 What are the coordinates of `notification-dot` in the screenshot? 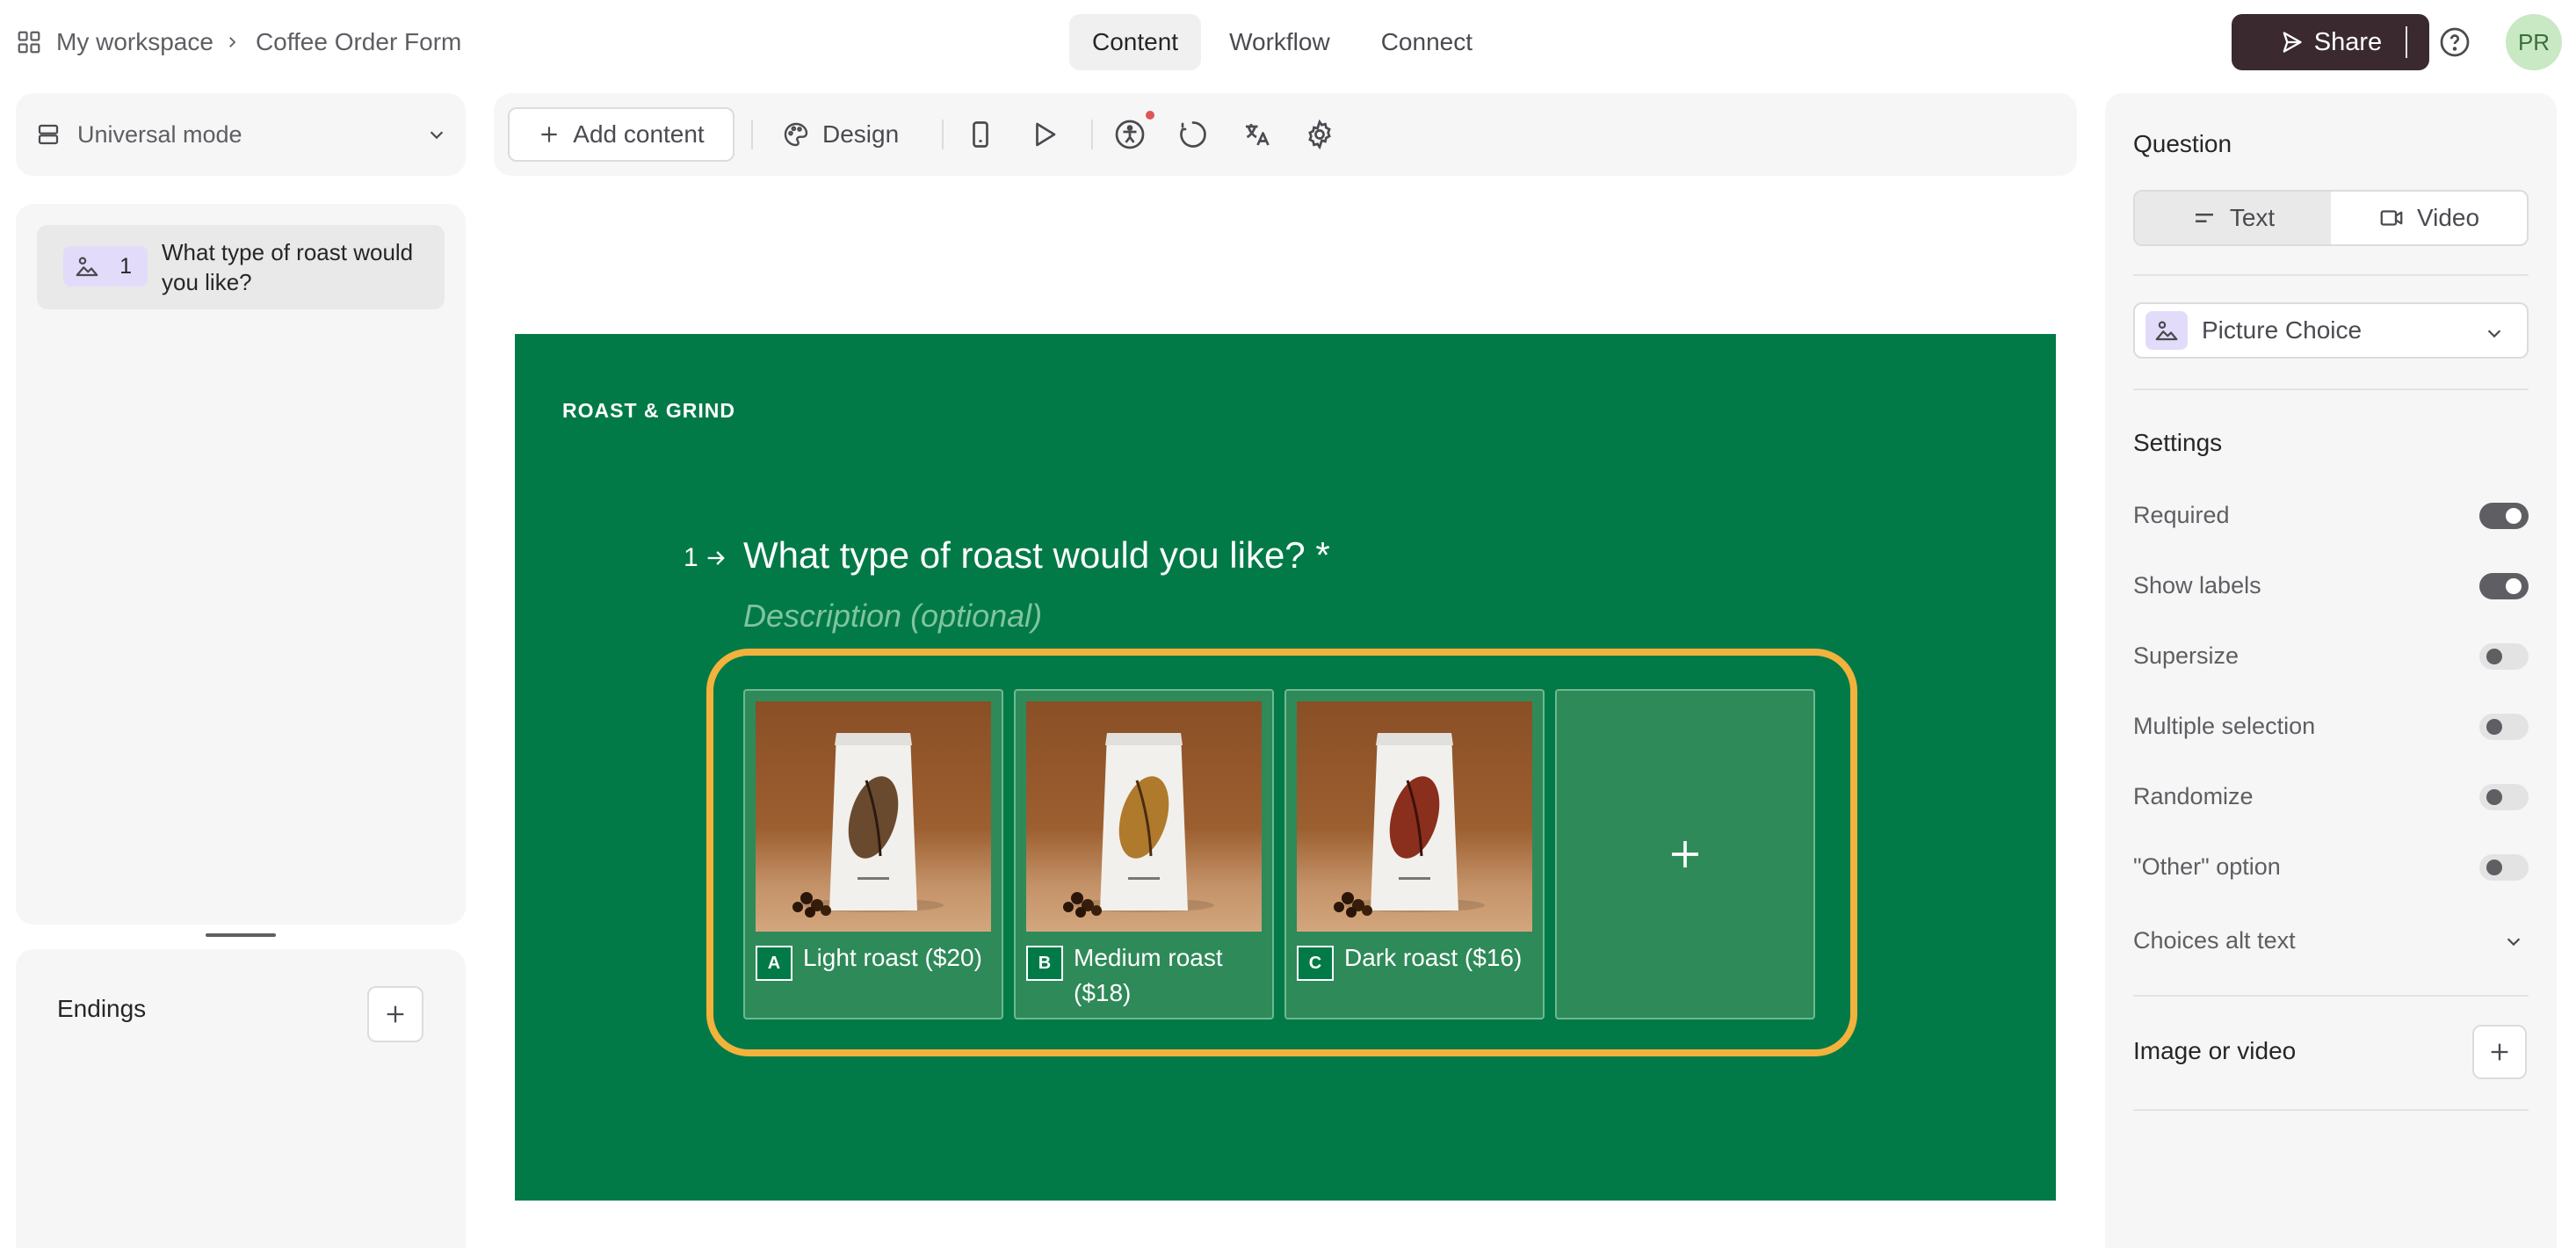 It's located at (1150, 115).